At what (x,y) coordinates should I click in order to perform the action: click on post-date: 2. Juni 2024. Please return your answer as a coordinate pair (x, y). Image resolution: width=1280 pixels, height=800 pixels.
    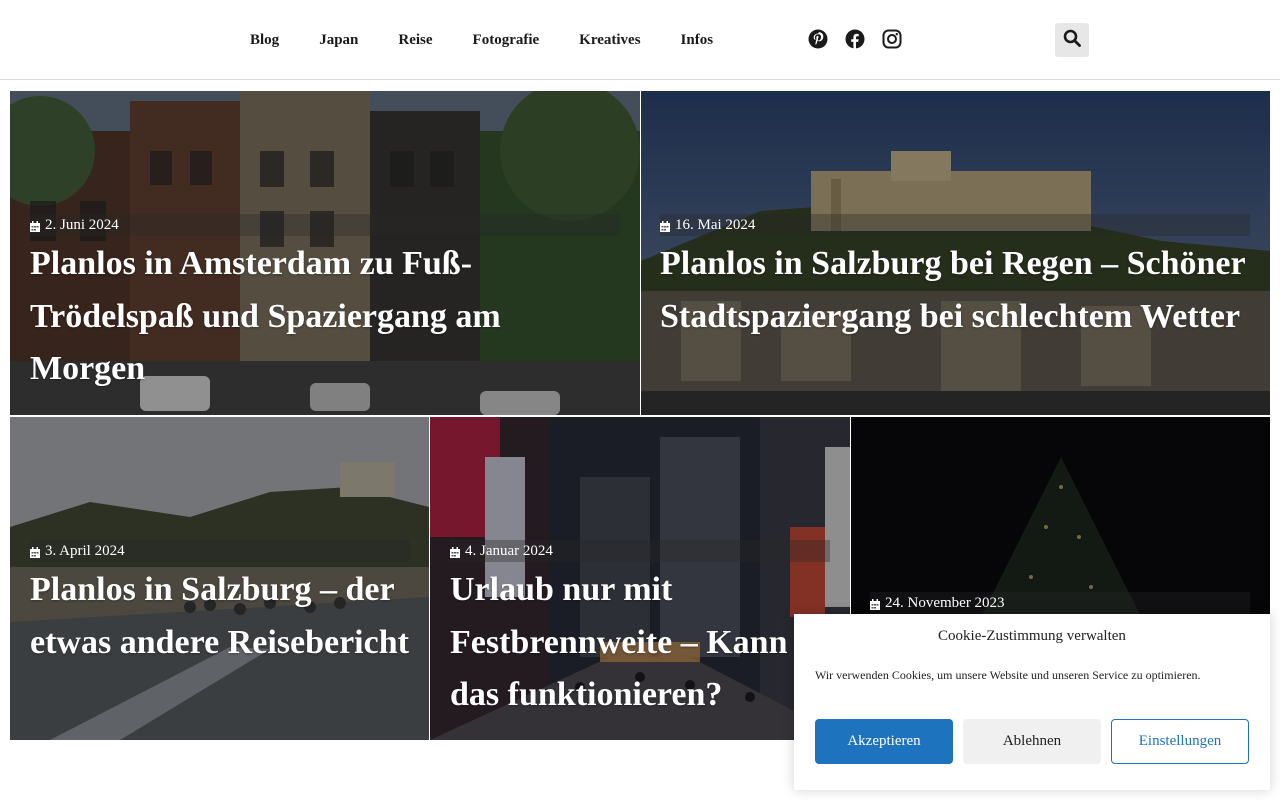
    Looking at the image, I should click on (74, 225).